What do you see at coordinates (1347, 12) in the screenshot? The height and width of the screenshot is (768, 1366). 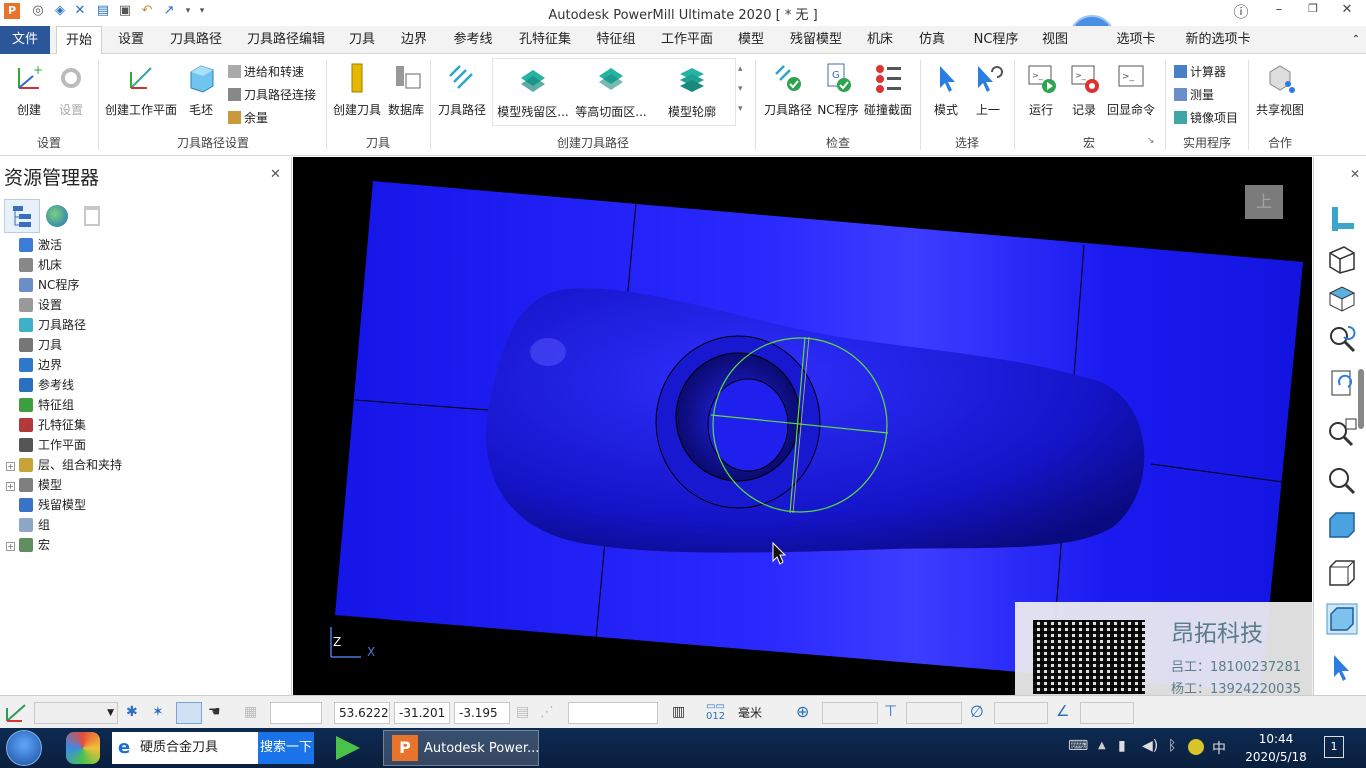 I see `close-button: ✕` at bounding box center [1347, 12].